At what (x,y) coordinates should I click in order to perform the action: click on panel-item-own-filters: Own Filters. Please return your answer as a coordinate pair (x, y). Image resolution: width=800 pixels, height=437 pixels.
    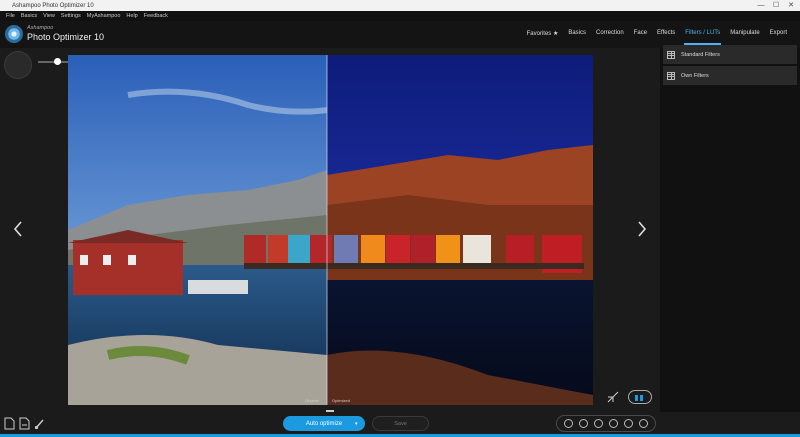
    Looking at the image, I should click on (730, 75).